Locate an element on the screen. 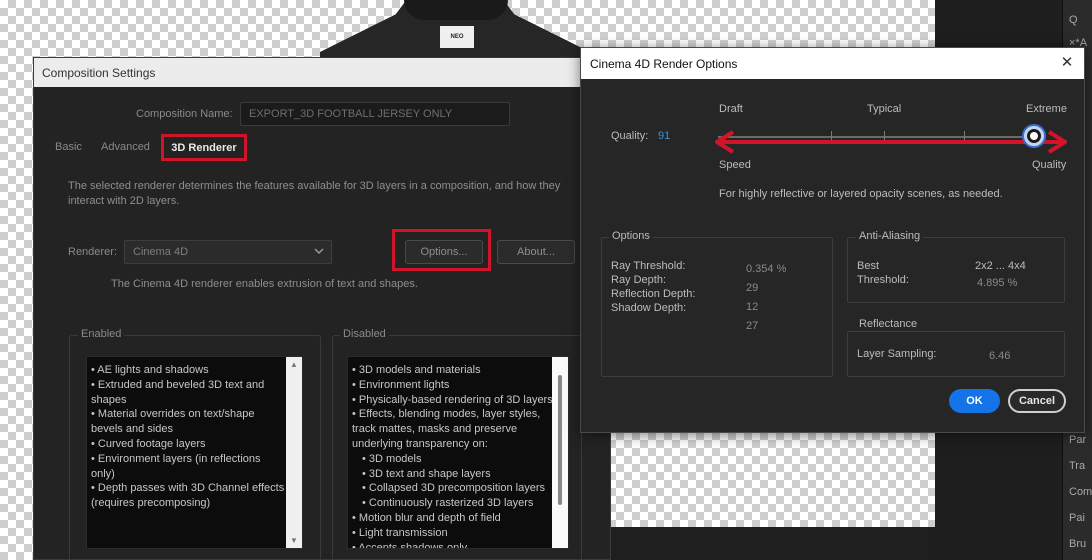 This screenshot has height=560, width=1092. reflection-depth-label: Reflection Depth: is located at coordinates (653, 294).